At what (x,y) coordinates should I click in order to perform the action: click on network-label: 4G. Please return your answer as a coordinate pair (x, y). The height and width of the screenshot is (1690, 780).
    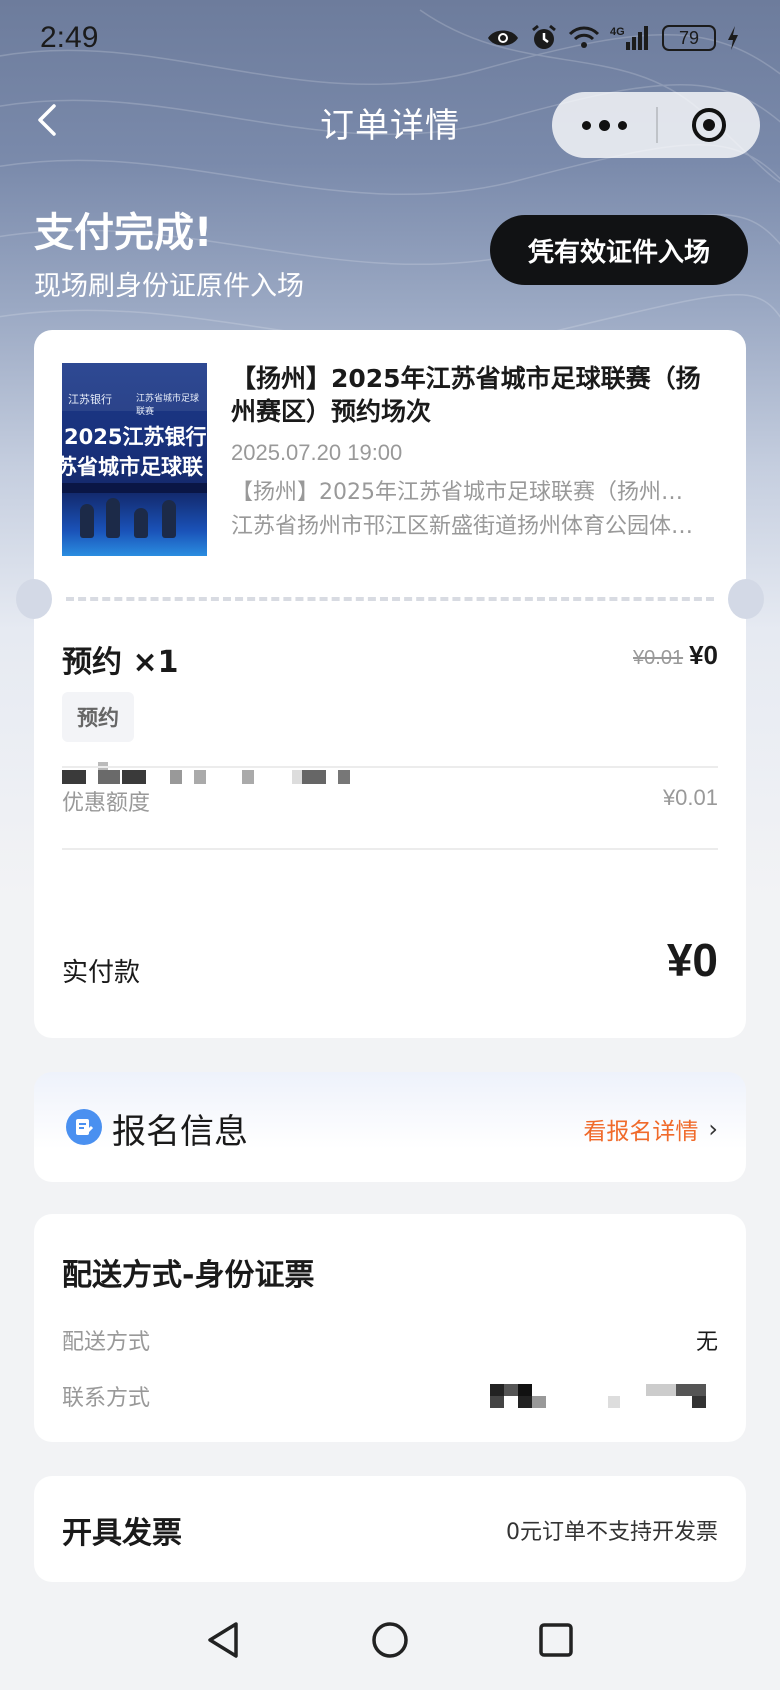
    Looking at the image, I should click on (617, 32).